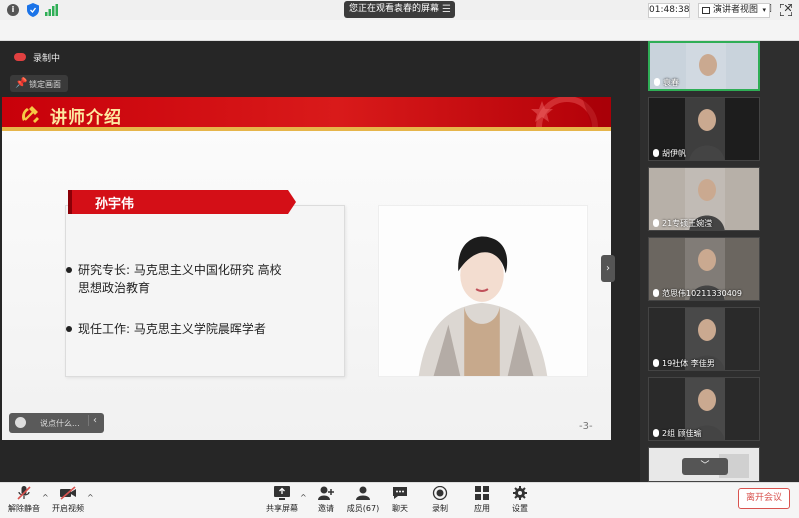 The height and width of the screenshot is (518, 799). I want to click on cloud-record-icon, so click(20, 57).